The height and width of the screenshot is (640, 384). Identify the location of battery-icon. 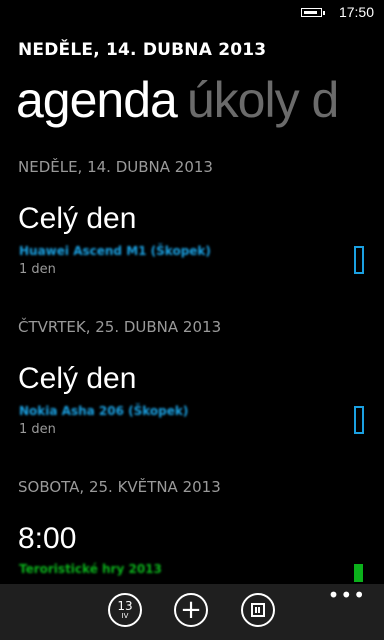
(313, 12).